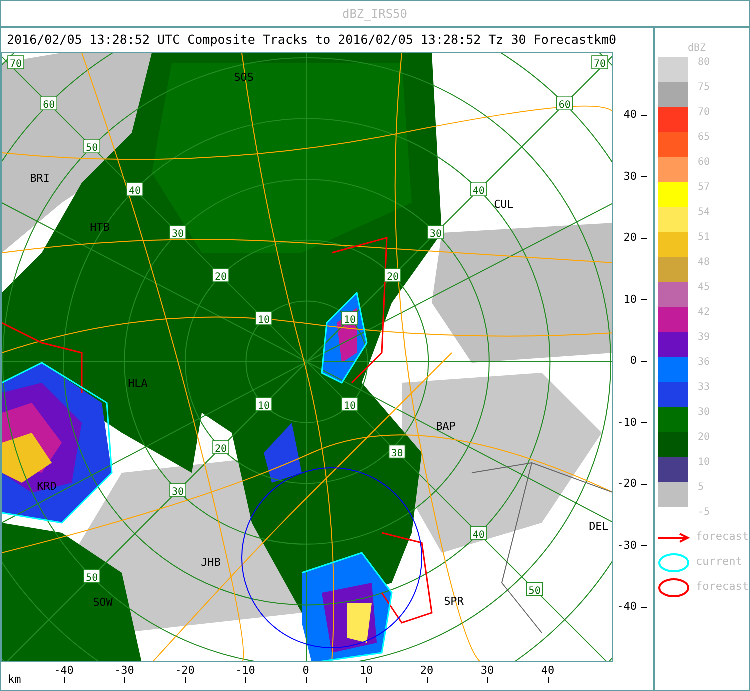 The image size is (750, 691). I want to click on legend-label: -5, so click(704, 513).